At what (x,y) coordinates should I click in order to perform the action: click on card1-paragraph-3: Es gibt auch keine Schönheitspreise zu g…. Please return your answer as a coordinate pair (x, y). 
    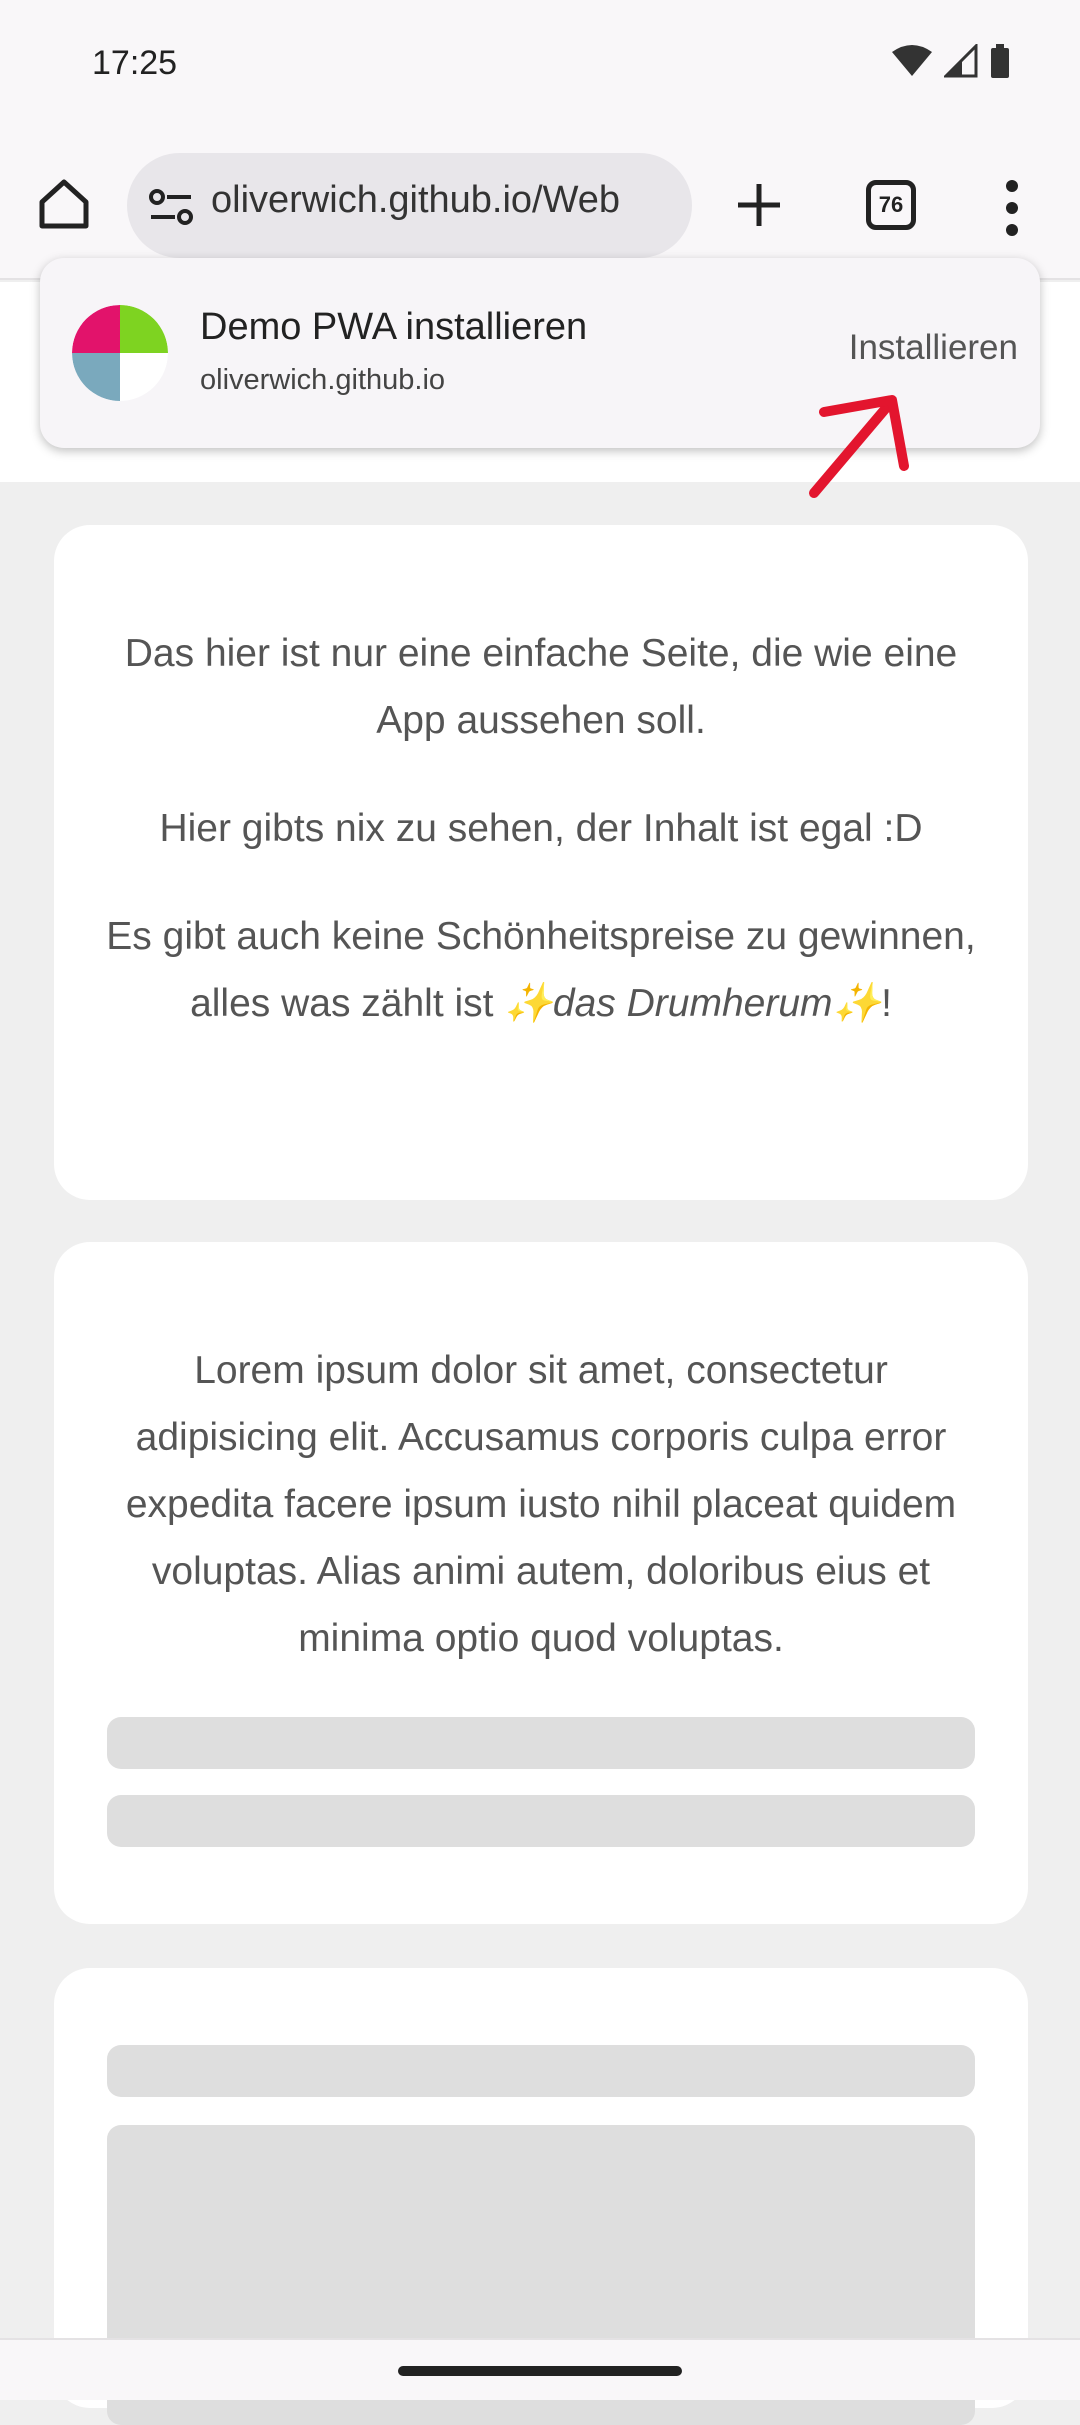
    Looking at the image, I should click on (541, 970).